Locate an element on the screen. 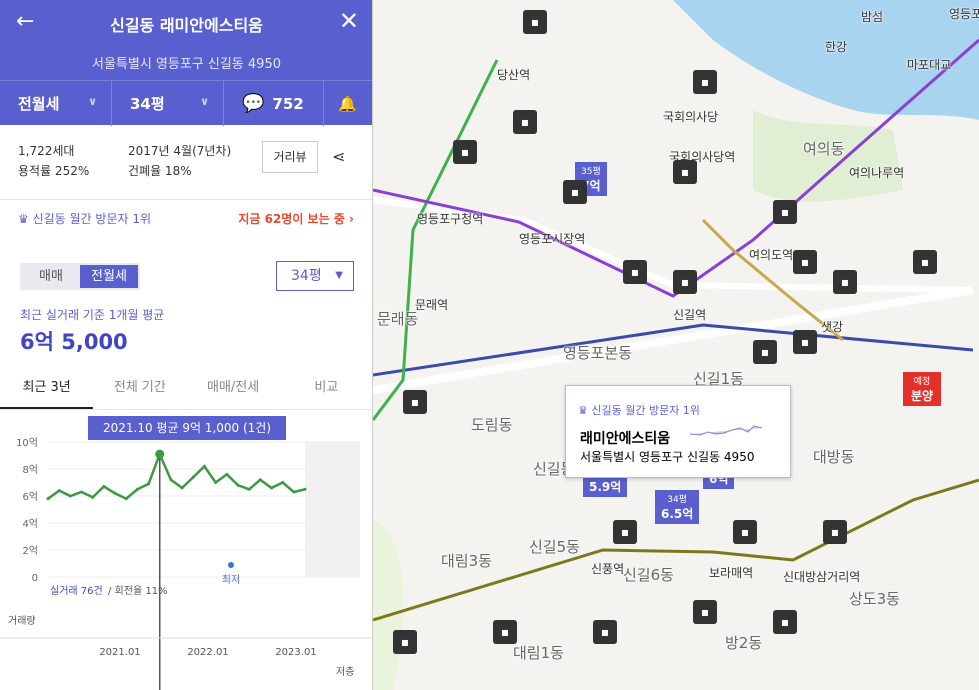 Image resolution: width=979 pixels, height=690 pixels. share-icon: ⋖ is located at coordinates (338, 156).